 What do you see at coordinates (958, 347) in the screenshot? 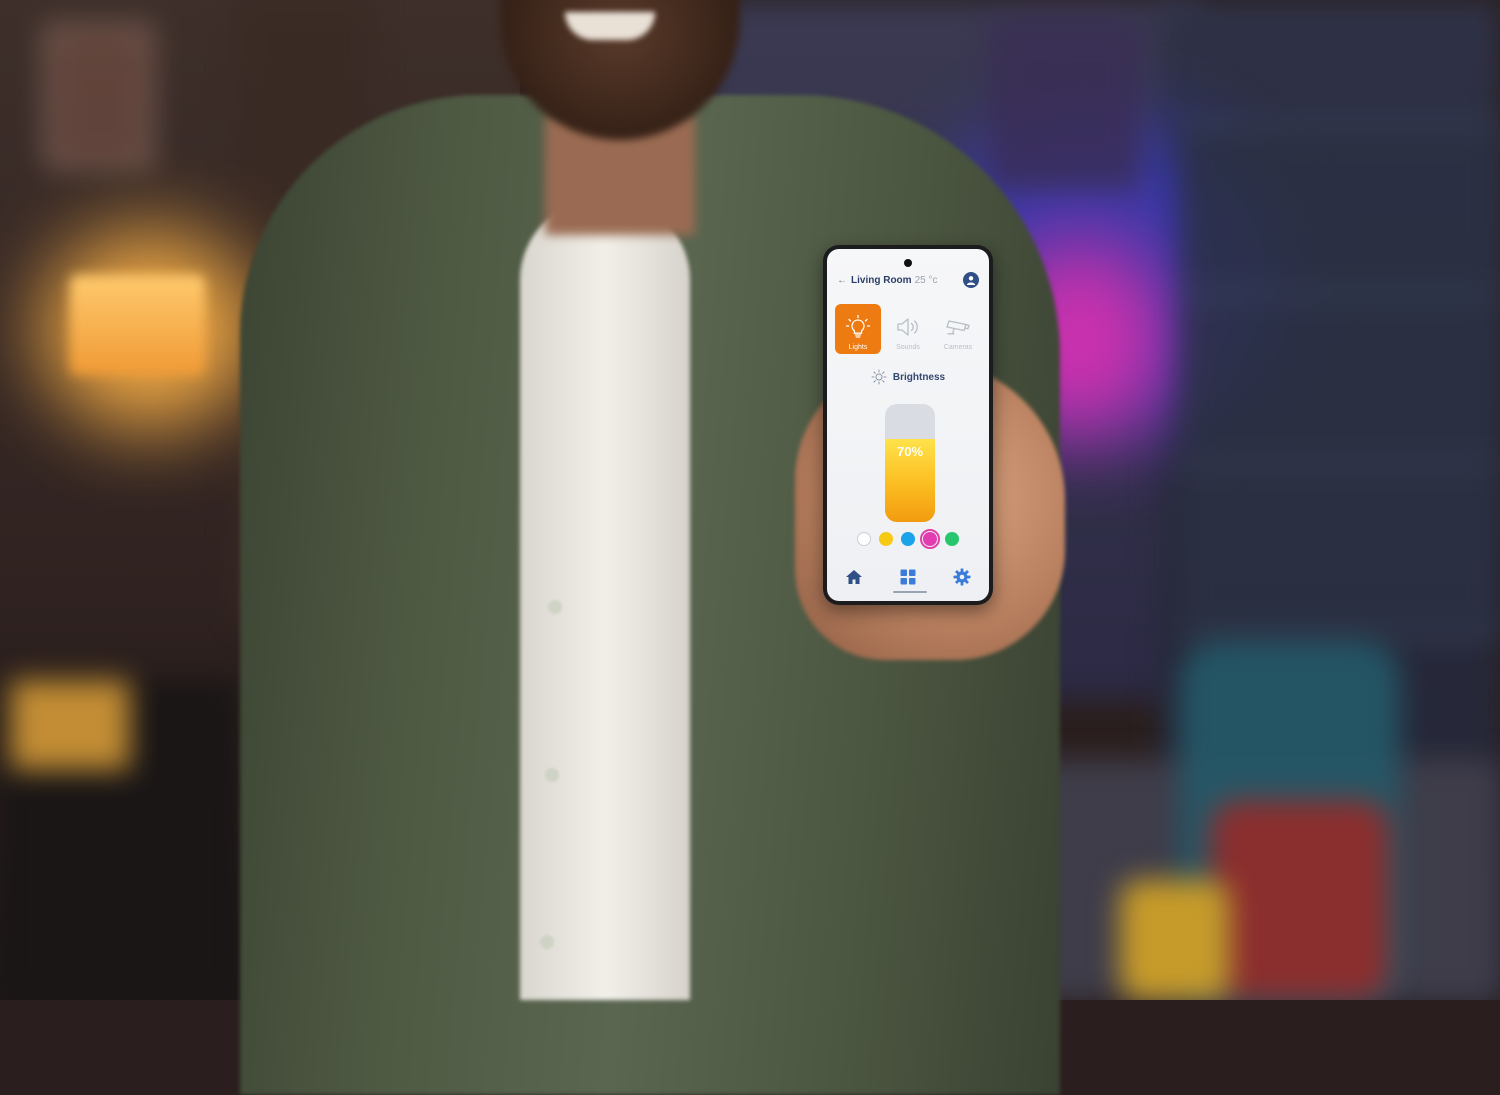
I see `tab-label: Cameras` at bounding box center [958, 347].